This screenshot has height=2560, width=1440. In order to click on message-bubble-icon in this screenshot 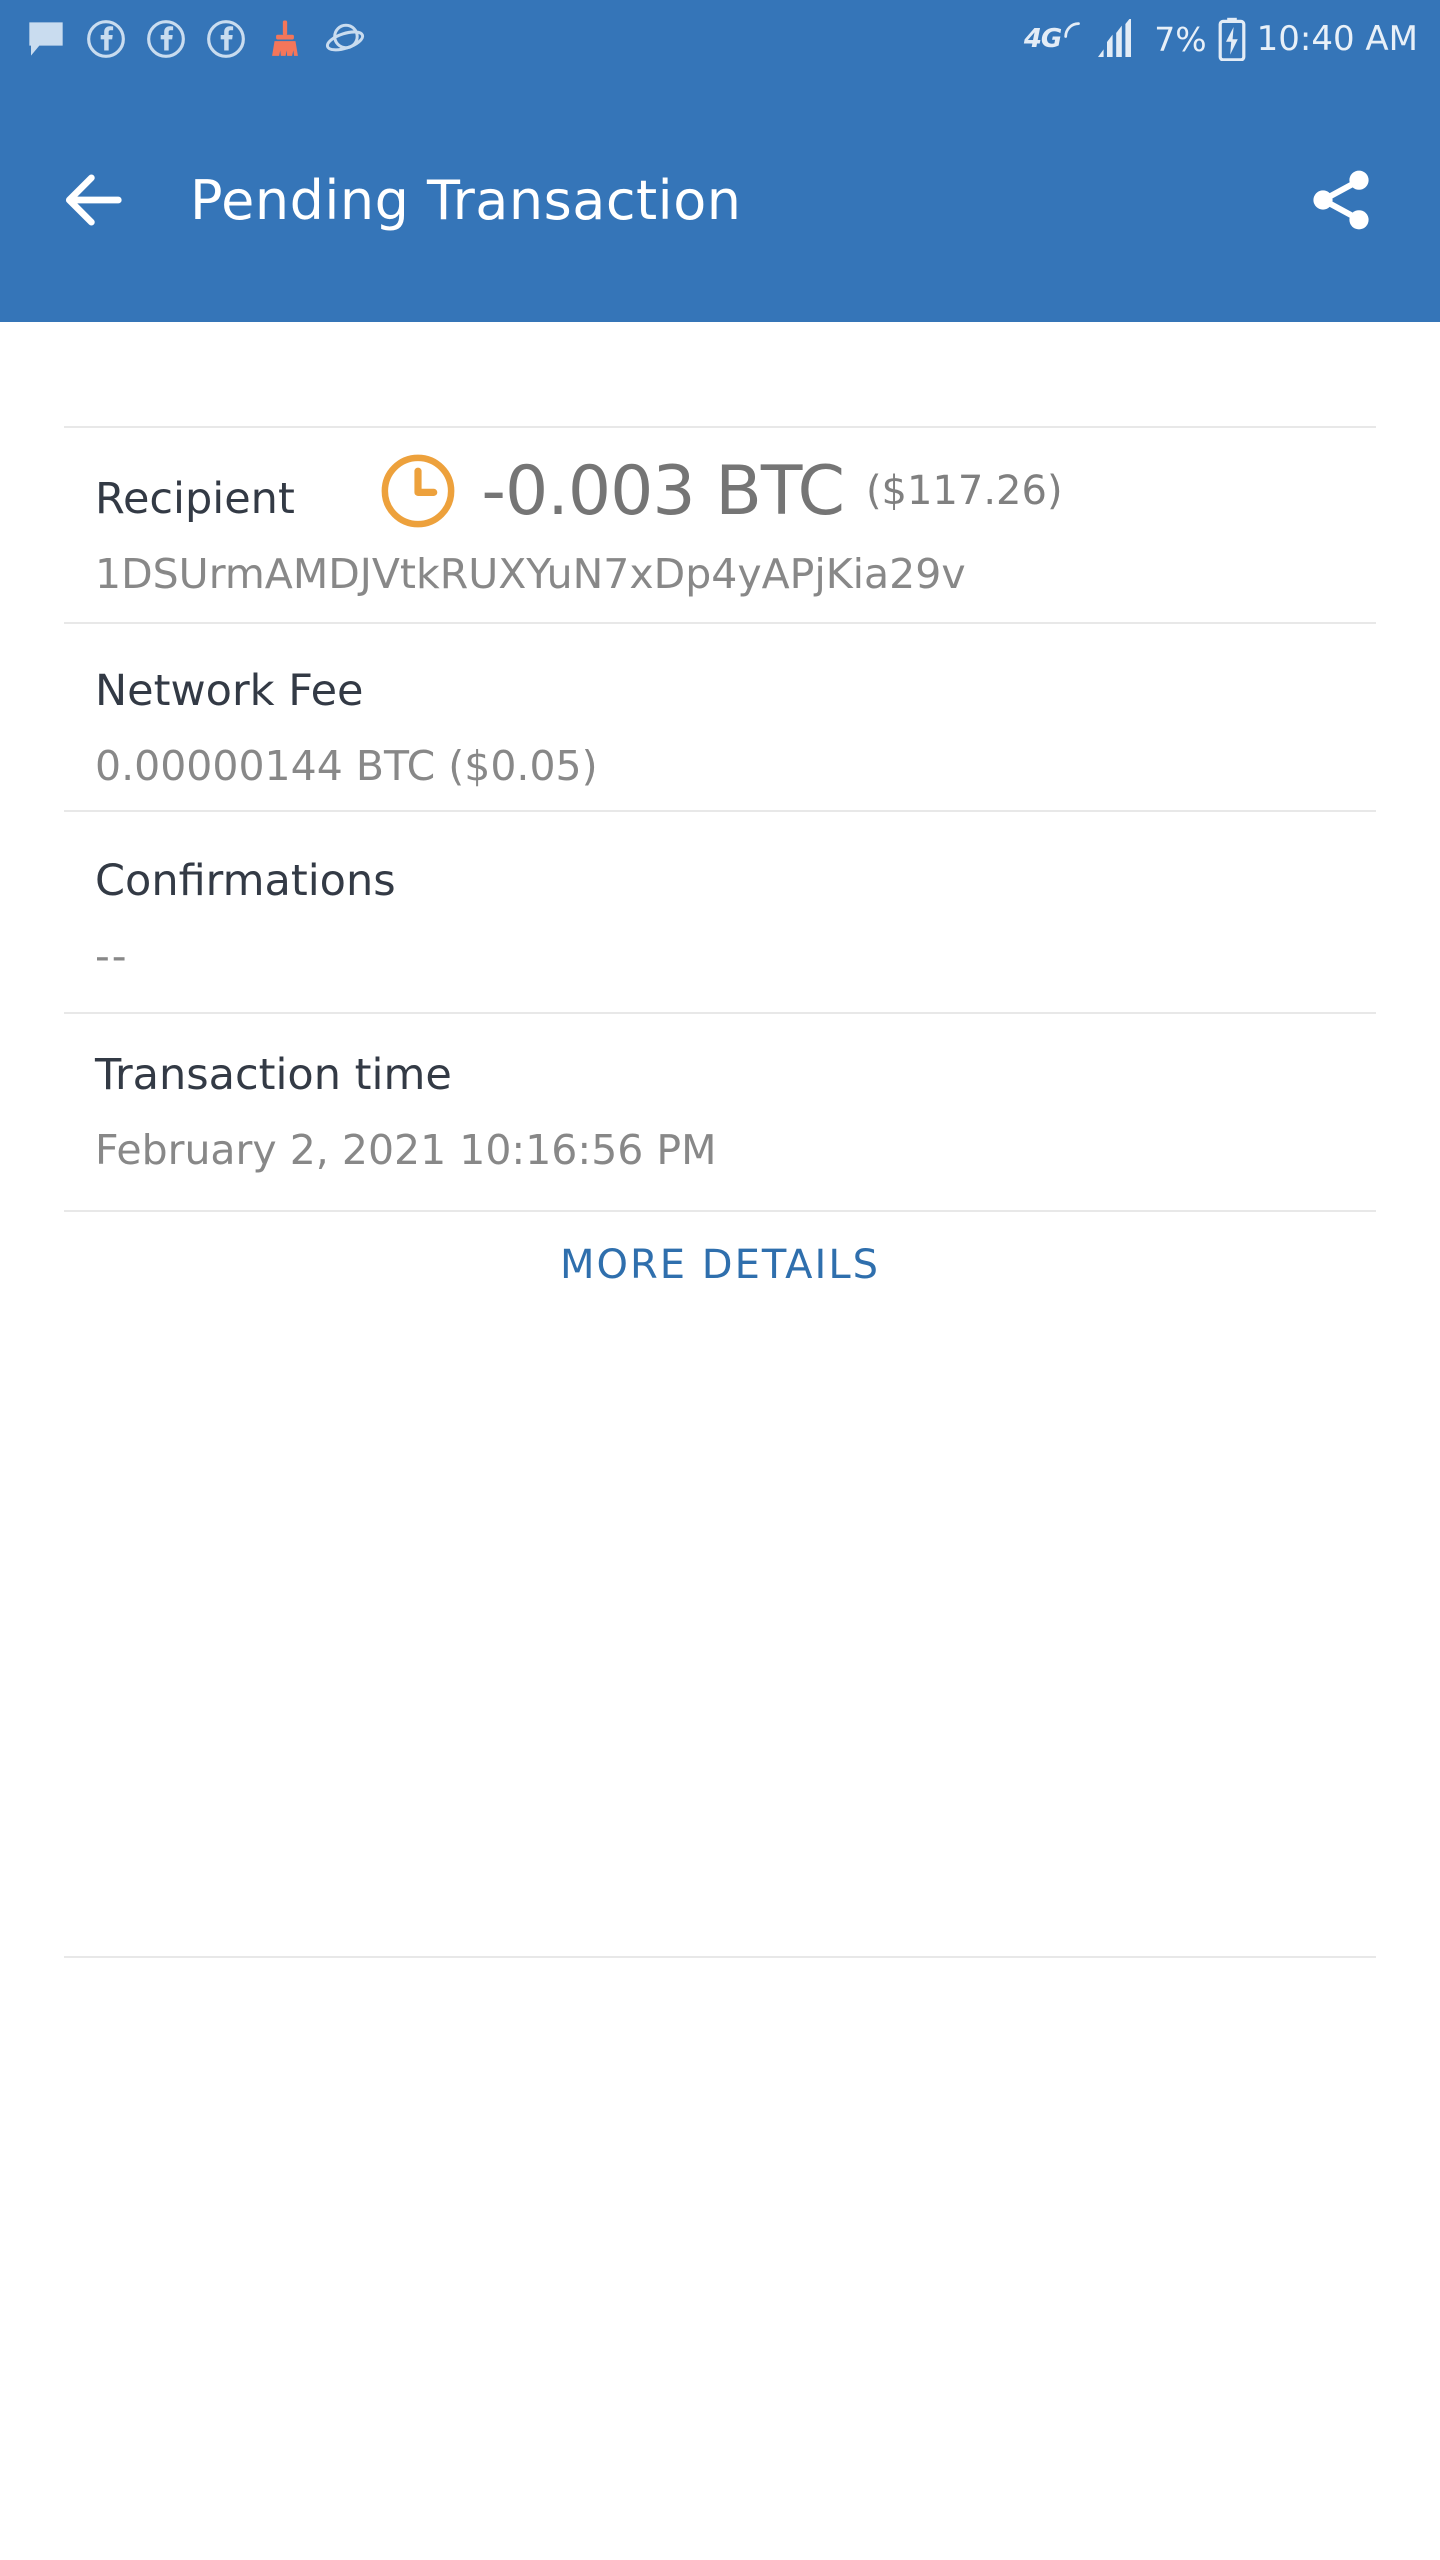, I will do `click(46, 39)`.